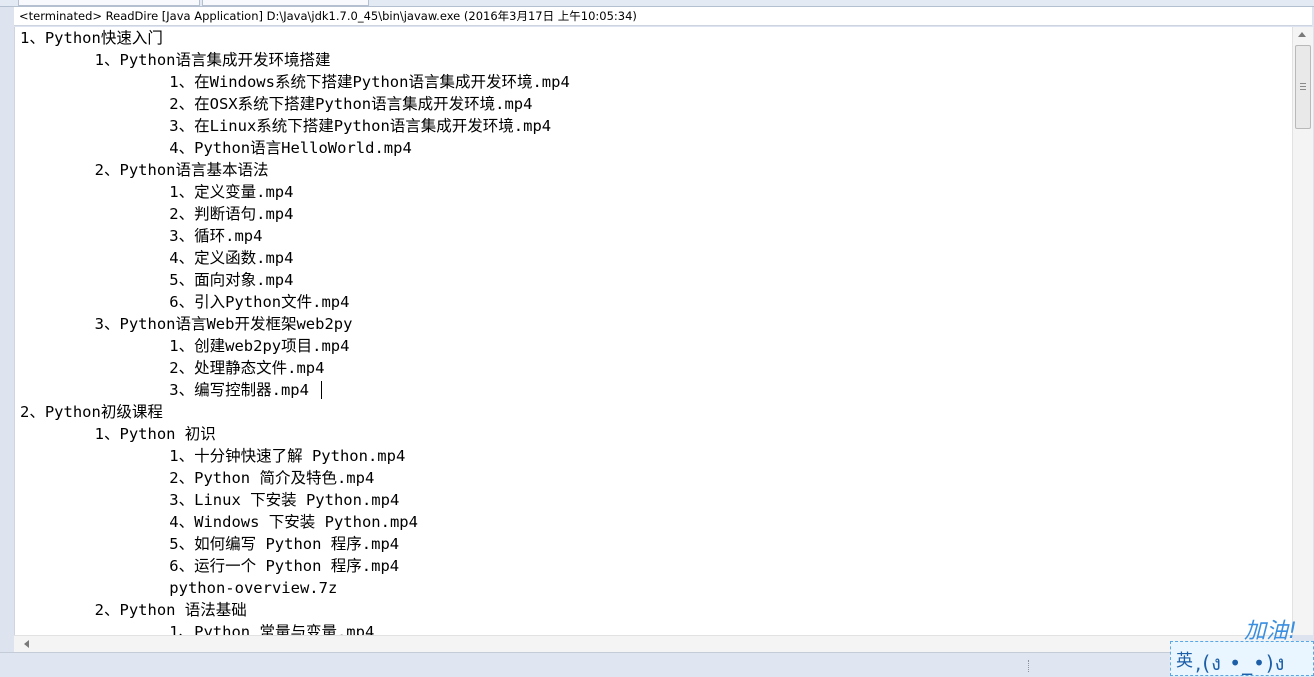  Describe the element at coordinates (157, 192) in the screenshot. I see `console-line: 1、定义变量.mp4` at that location.